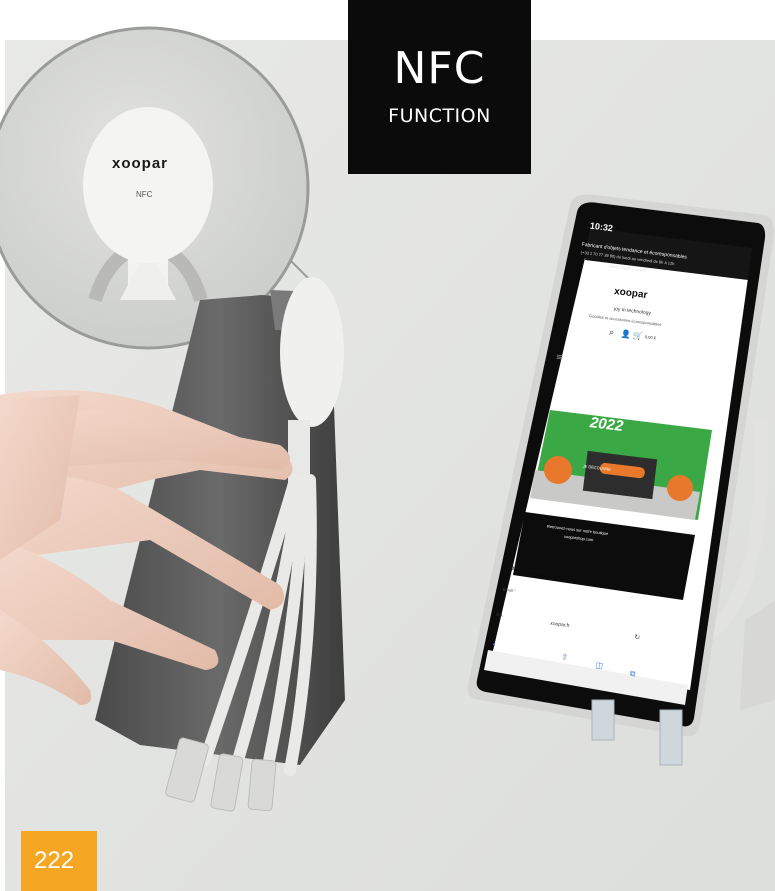 The image size is (775, 891). What do you see at coordinates (612, 333) in the screenshot?
I see `phone-search-icon: ⌕` at bounding box center [612, 333].